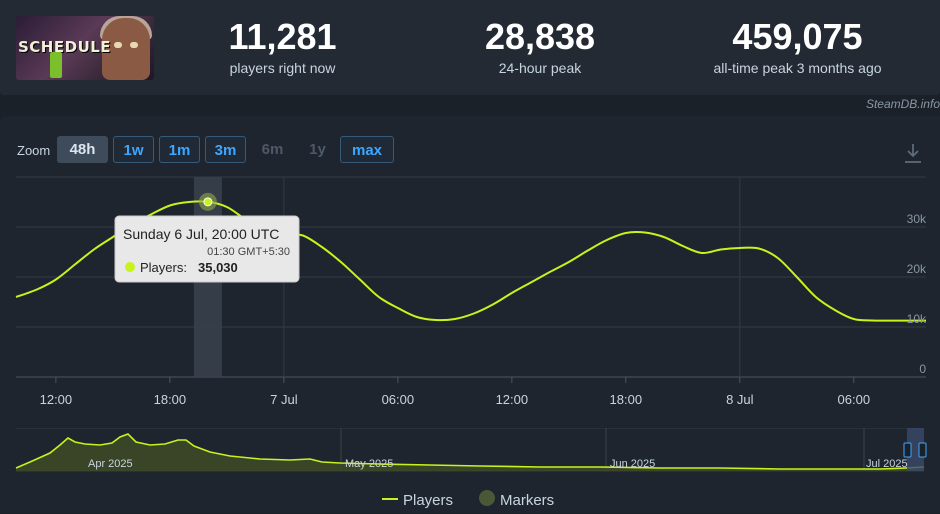 The width and height of the screenshot is (940, 514). Describe the element at coordinates (887, 464) in the screenshot. I see `navigator-month-label: Jul 2025` at that location.